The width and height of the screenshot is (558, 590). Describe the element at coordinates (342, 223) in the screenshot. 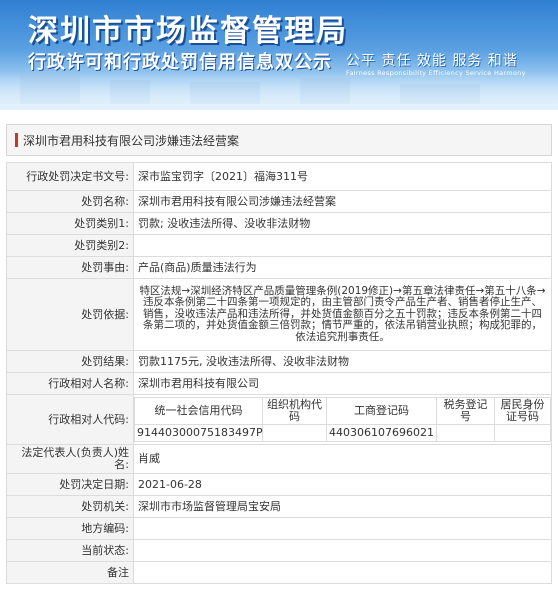

I see `value-category1: 罚款; 没收违法所得、没收非法财物` at that location.